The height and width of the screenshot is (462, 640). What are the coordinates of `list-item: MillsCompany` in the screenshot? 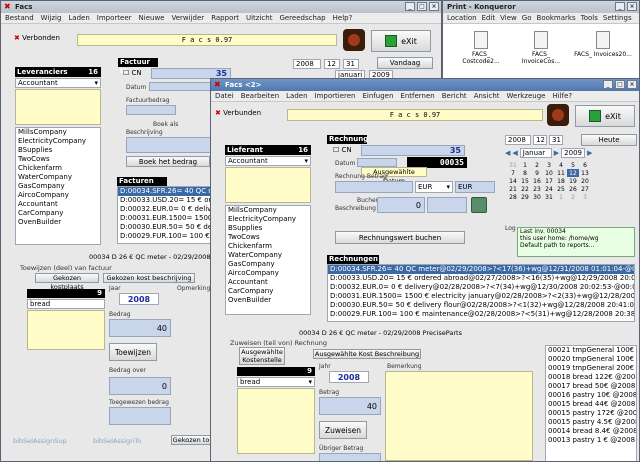 It's located at (268, 210).